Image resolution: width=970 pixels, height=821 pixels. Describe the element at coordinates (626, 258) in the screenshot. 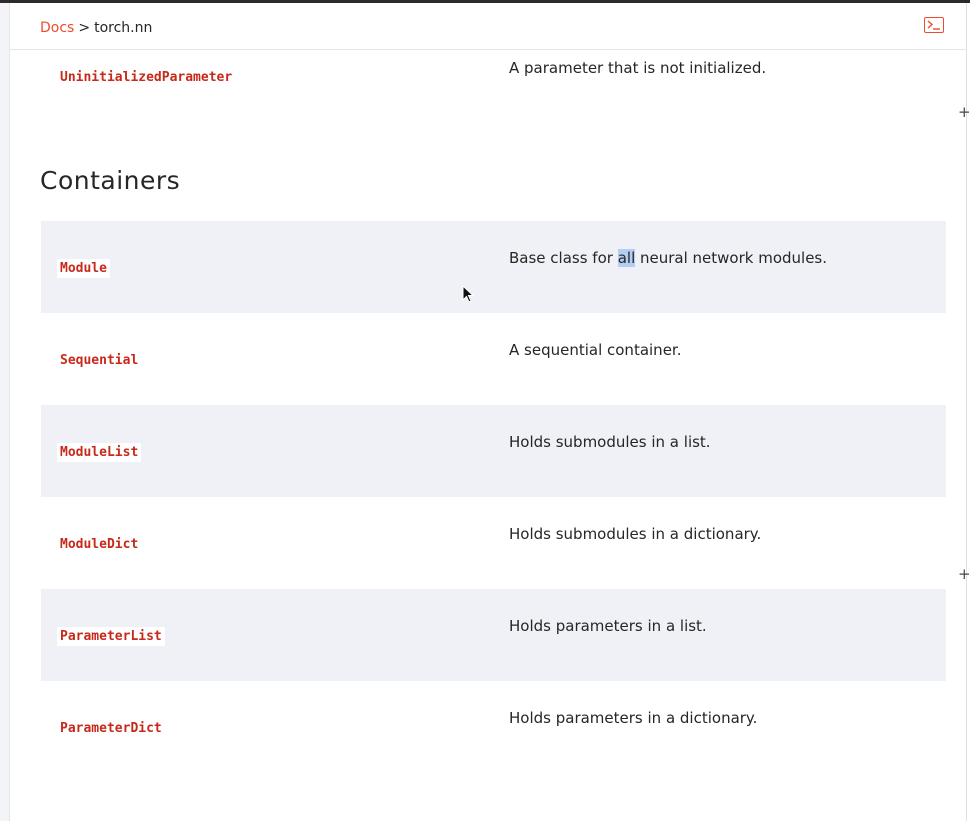

I see `selected-text: all` at that location.